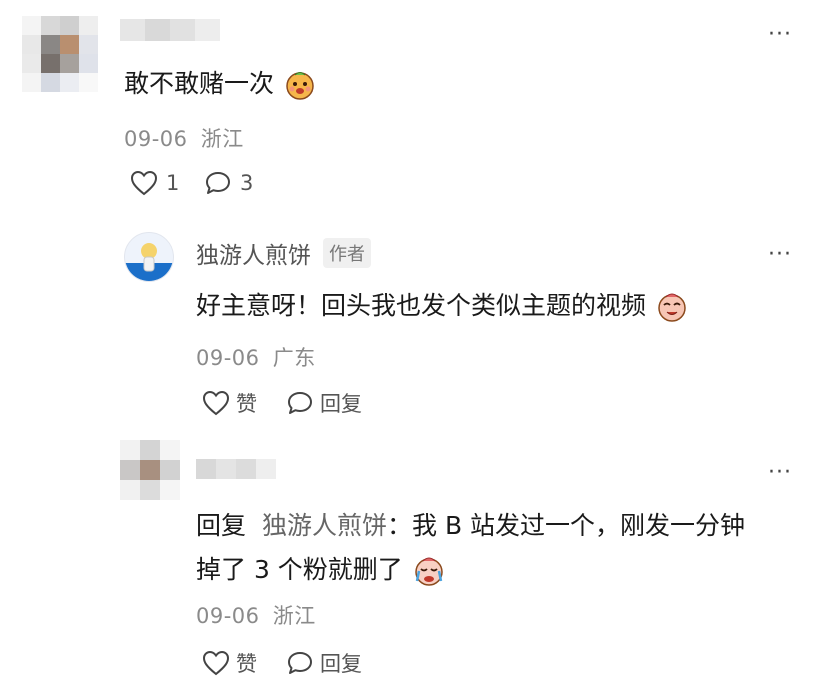 This screenshot has width=830, height=684. I want to click on comment-location: 广东, so click(294, 358).